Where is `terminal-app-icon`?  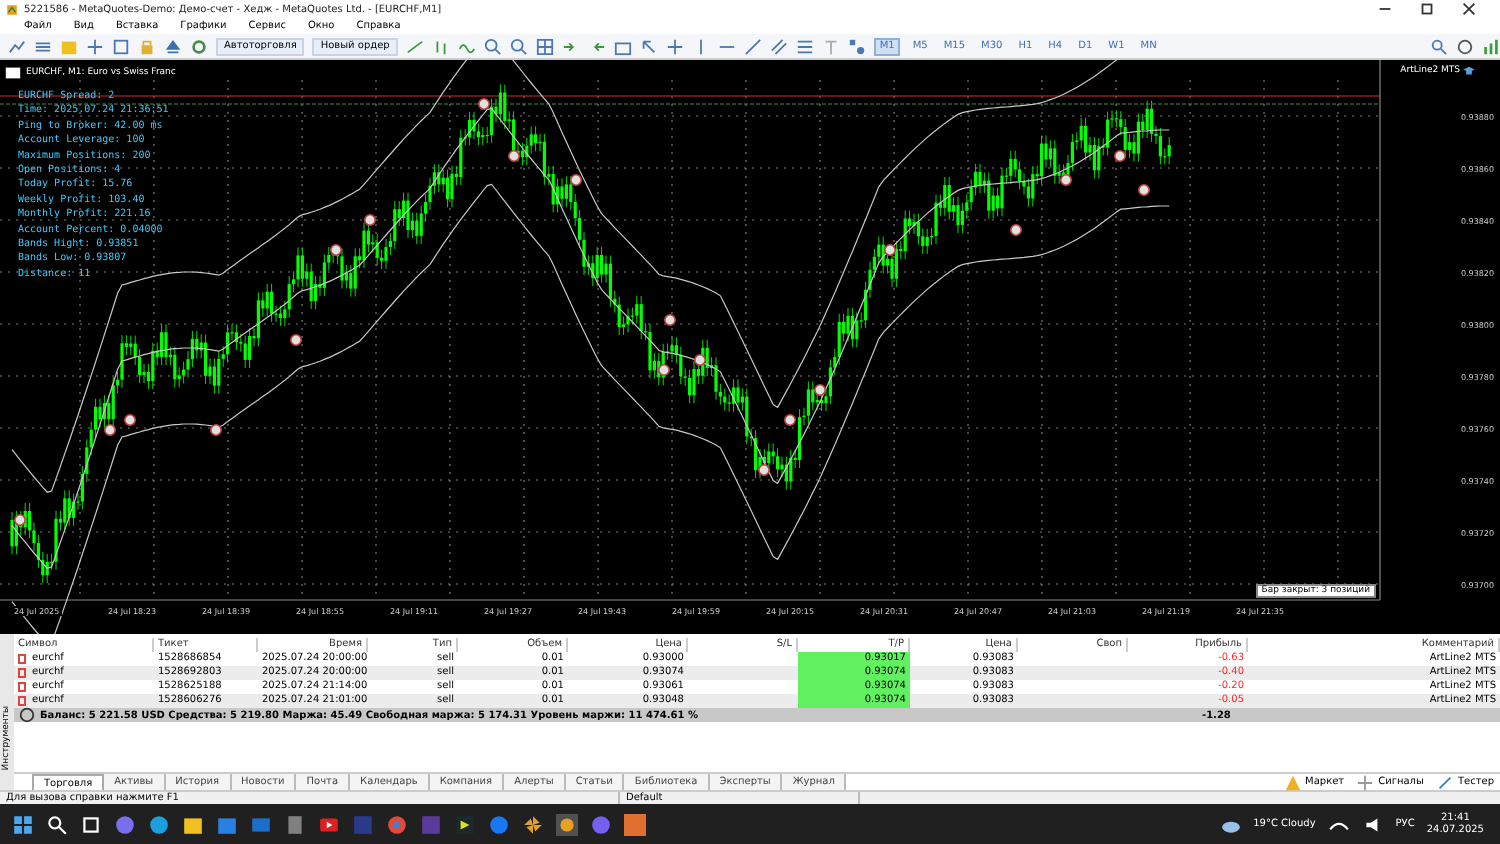
terminal-app-icon is located at coordinates (567, 824).